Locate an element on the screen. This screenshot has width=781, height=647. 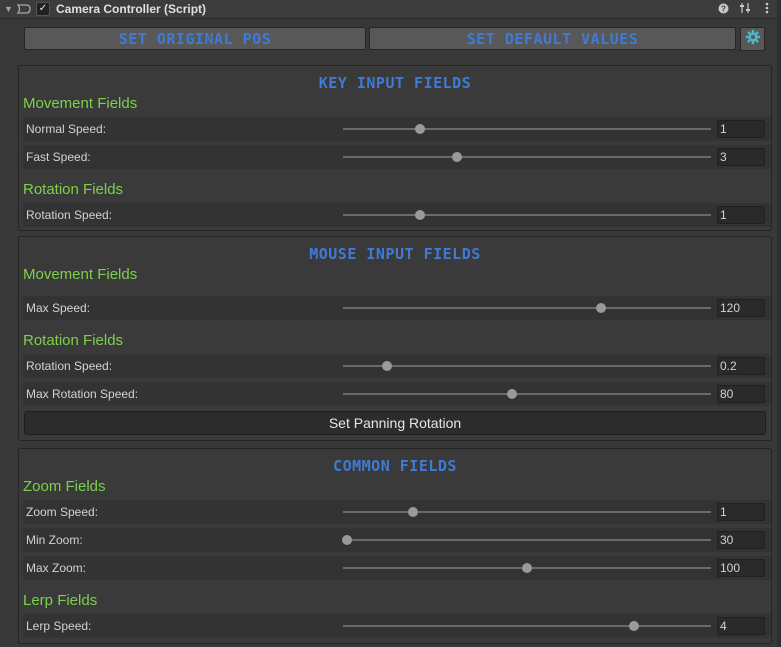
fast-speed-field: 3 is located at coordinates (741, 157).